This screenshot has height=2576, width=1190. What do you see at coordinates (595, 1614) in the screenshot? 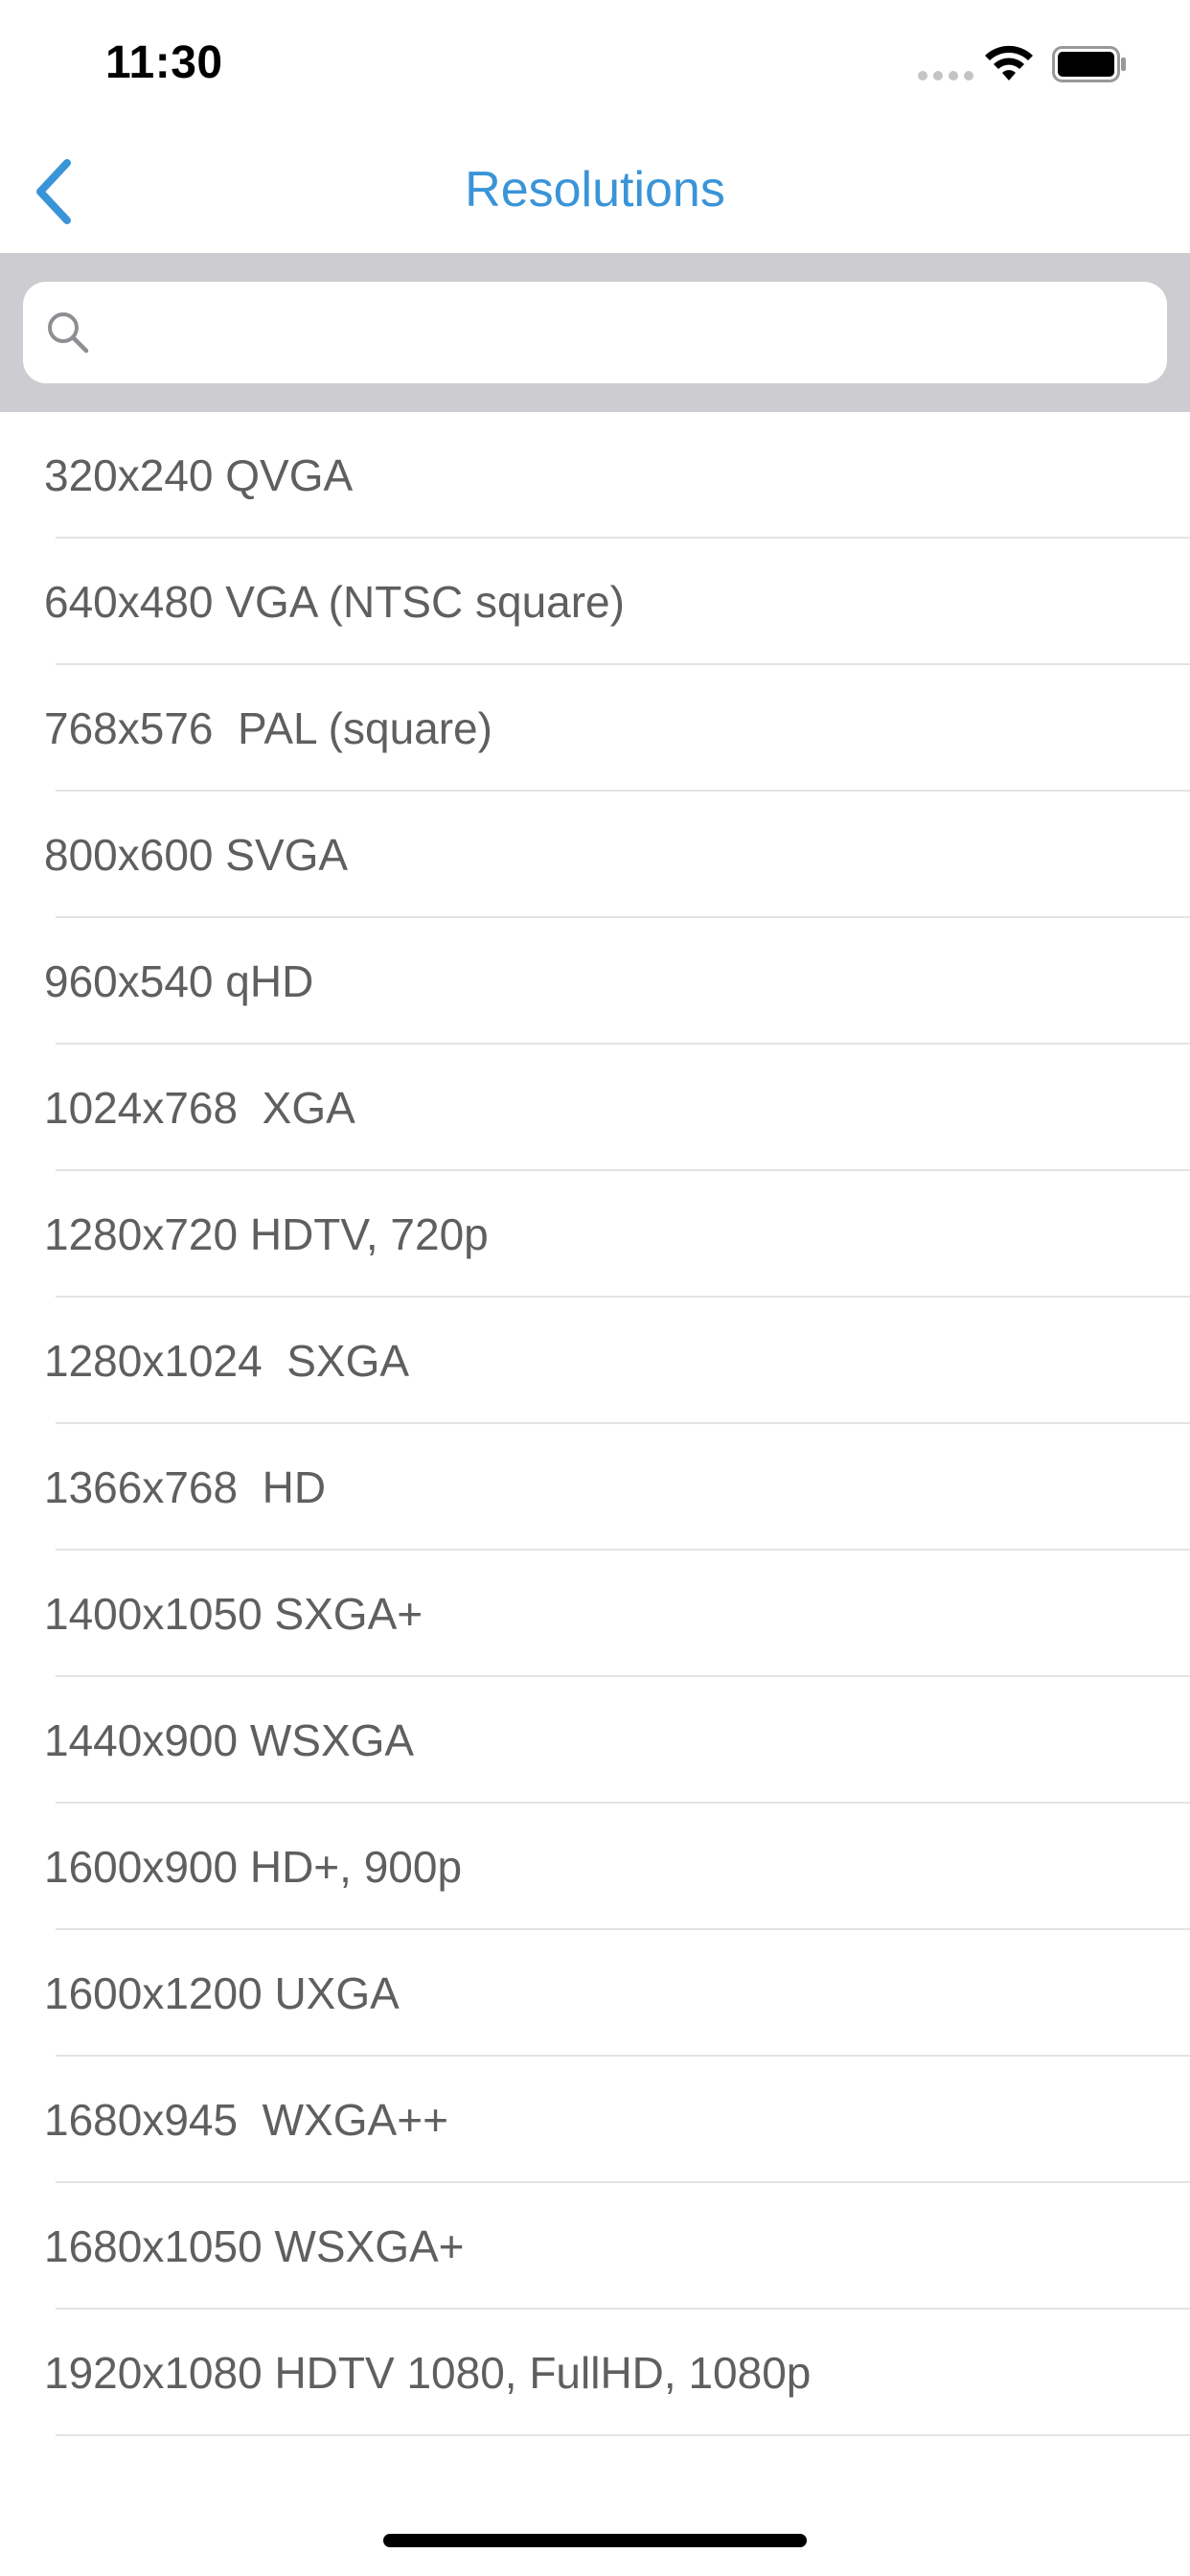
I see `list-item: 1400x1050 SXGA+` at bounding box center [595, 1614].